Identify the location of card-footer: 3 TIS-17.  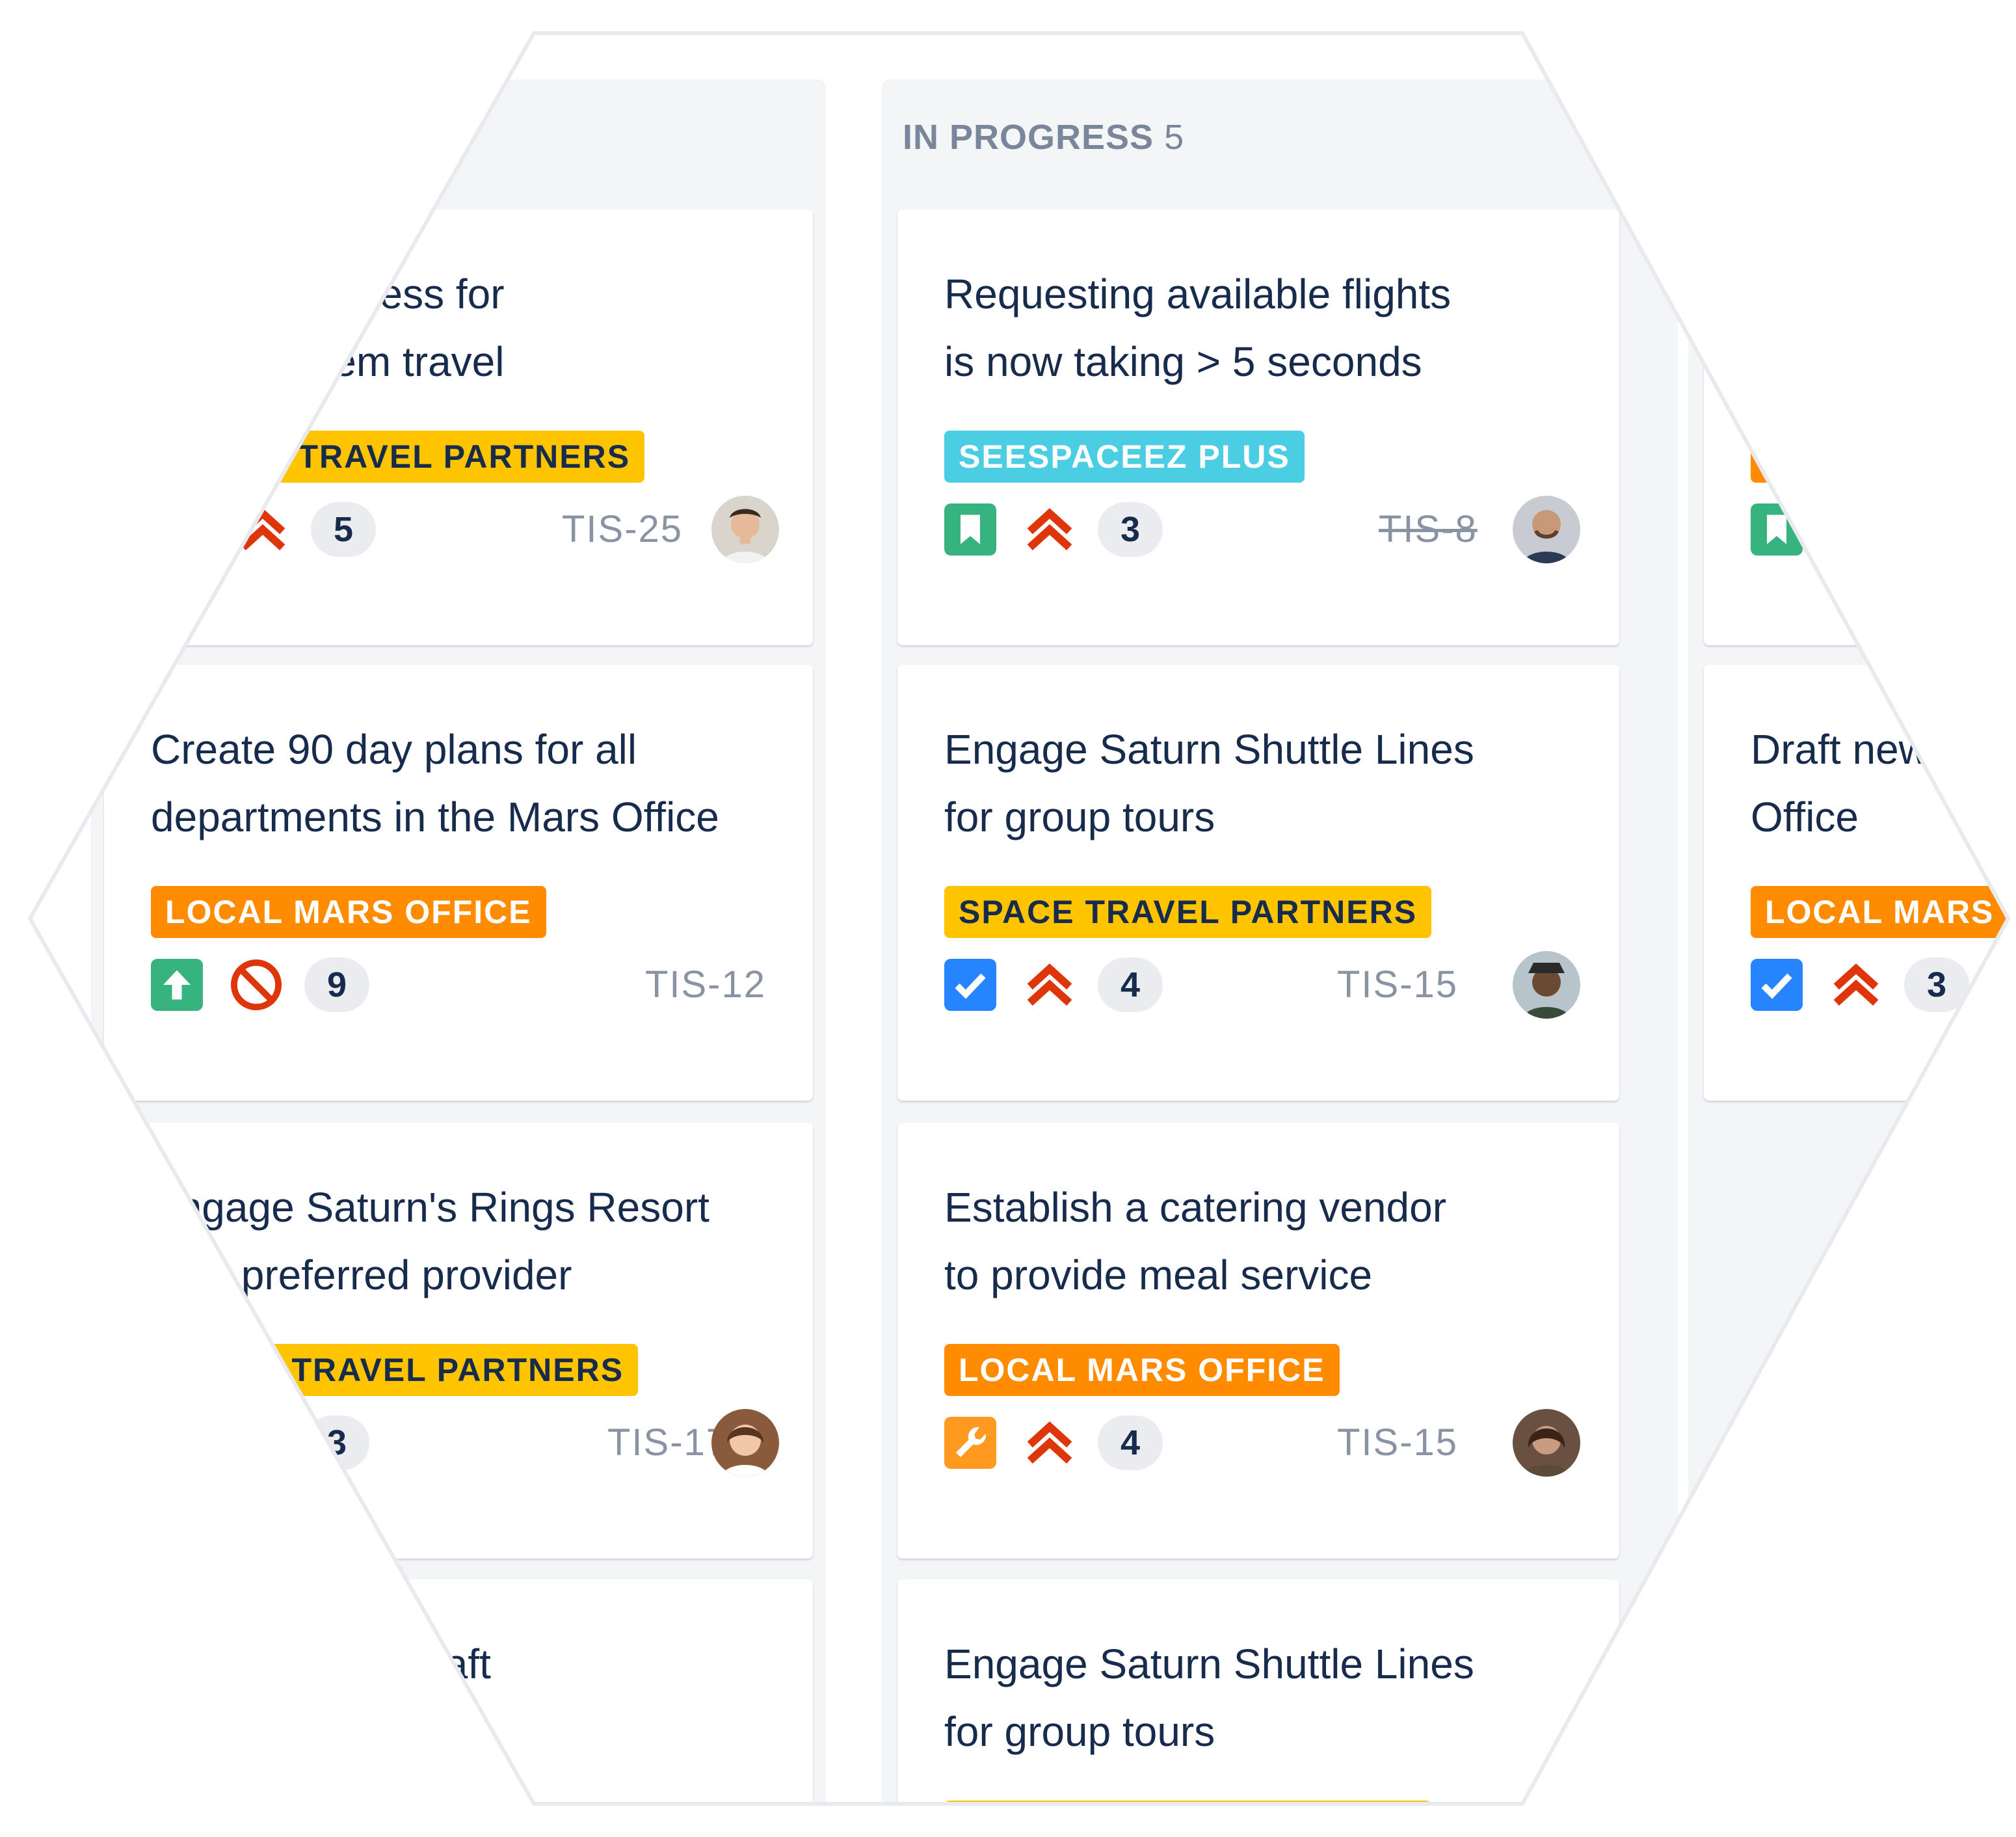
(465, 1443).